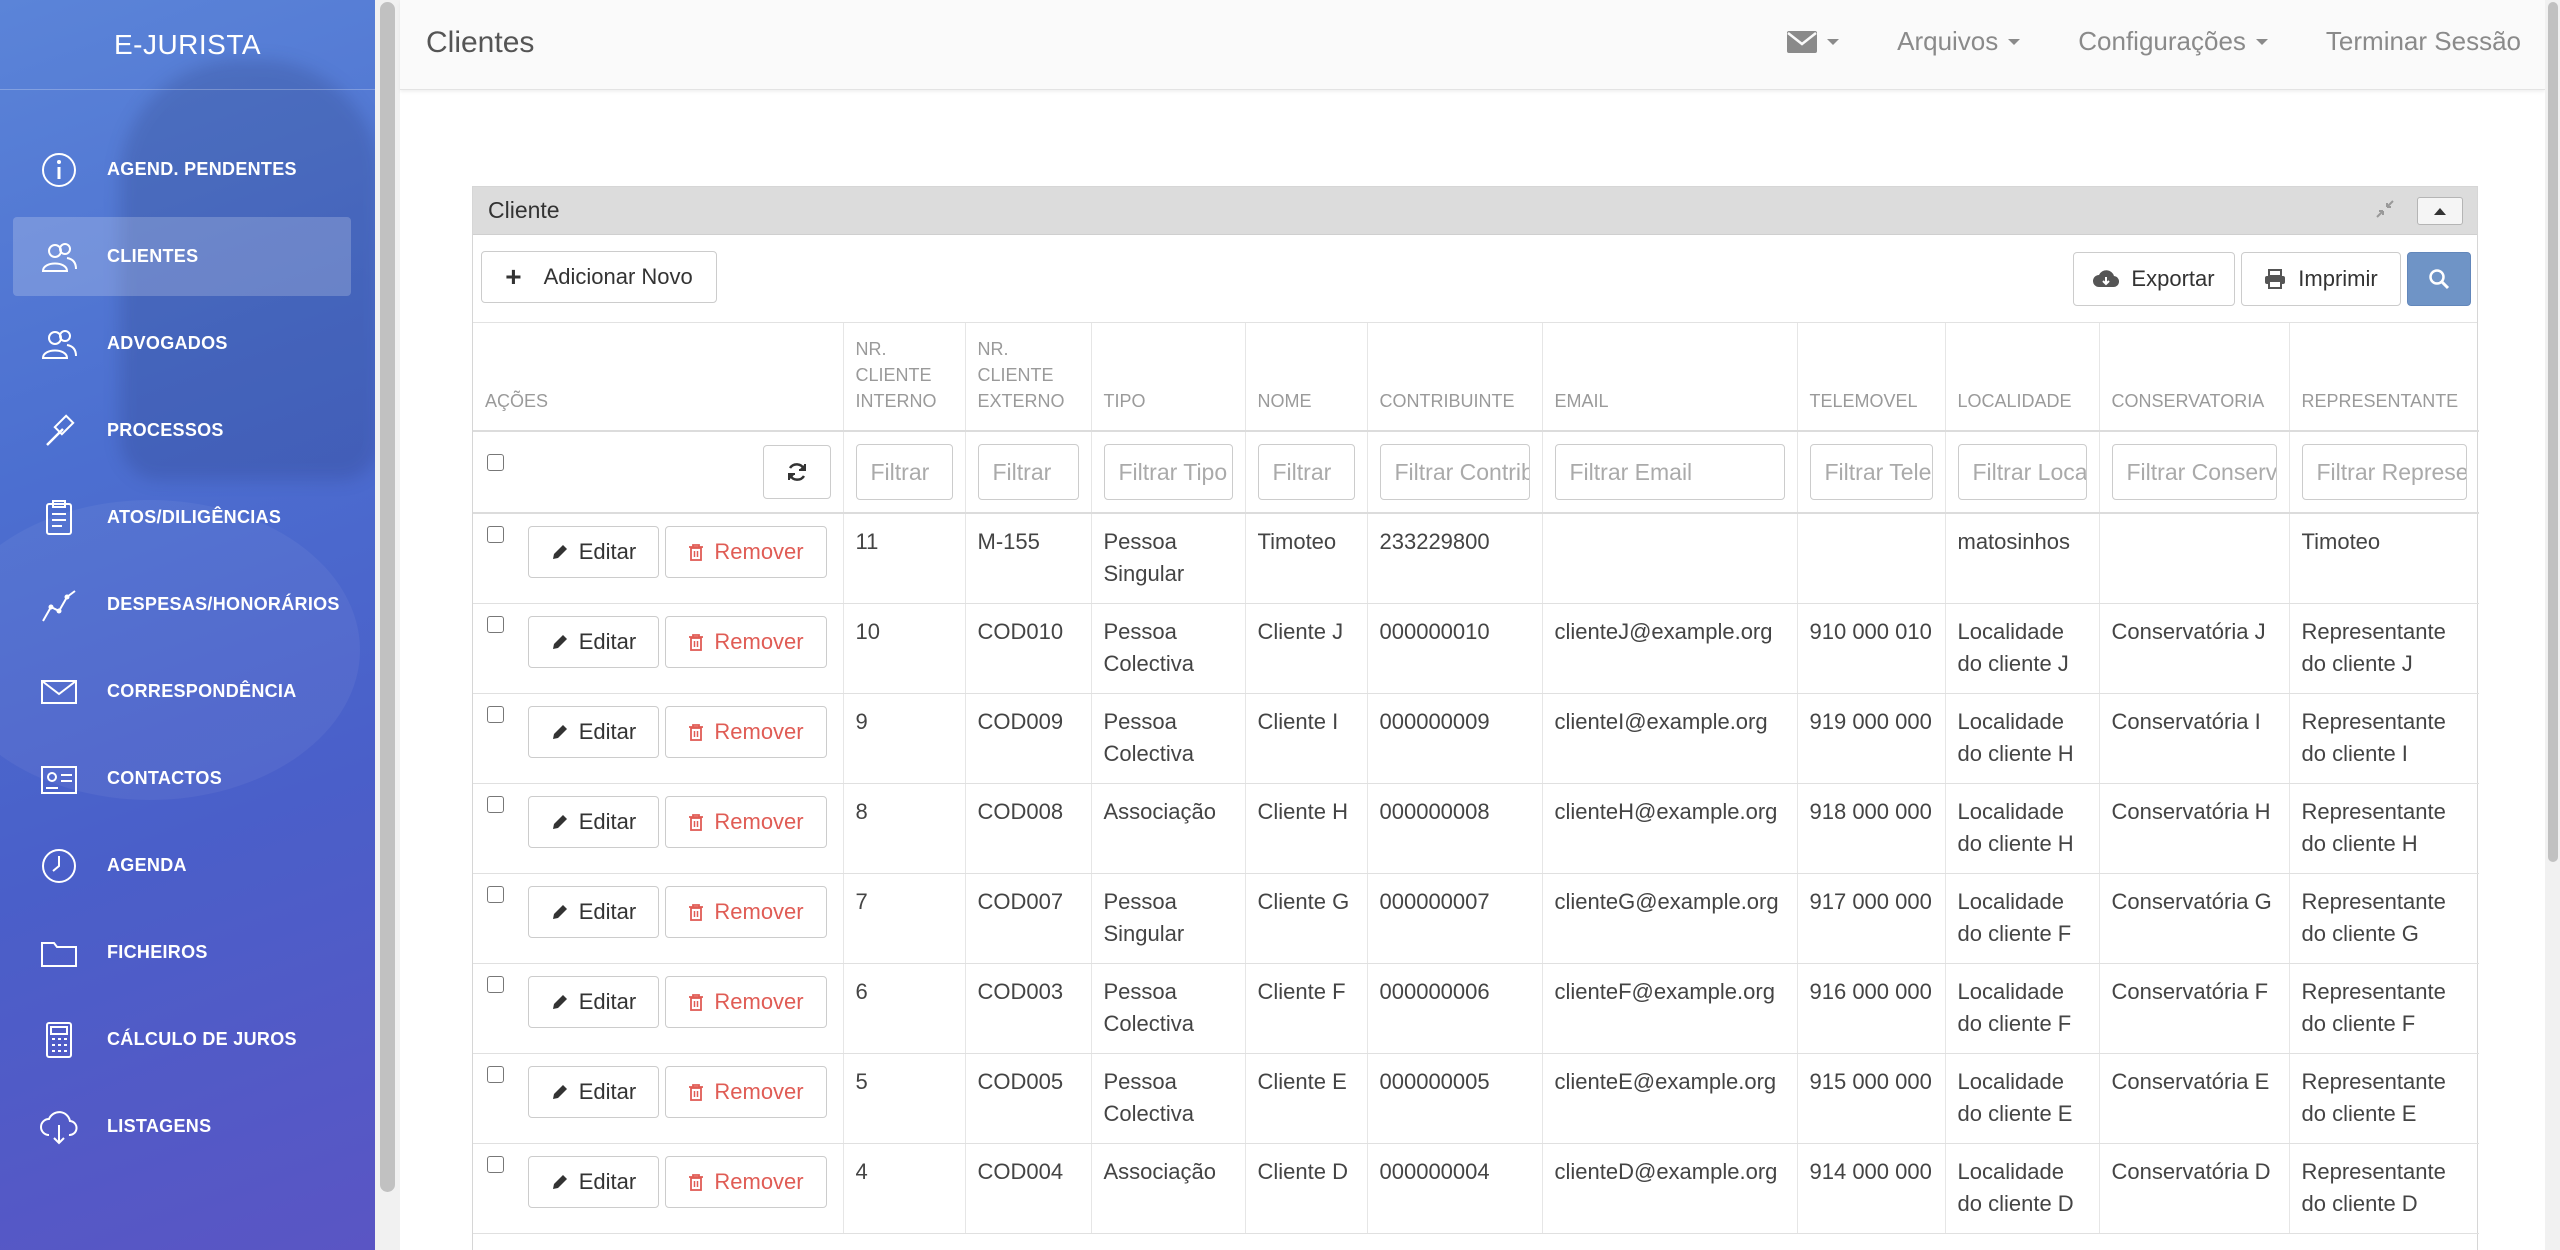 The height and width of the screenshot is (1250, 2560). What do you see at coordinates (182, 169) in the screenshot?
I see `sidebar-item-agend-pendentes: AGEND. PENDENTES` at bounding box center [182, 169].